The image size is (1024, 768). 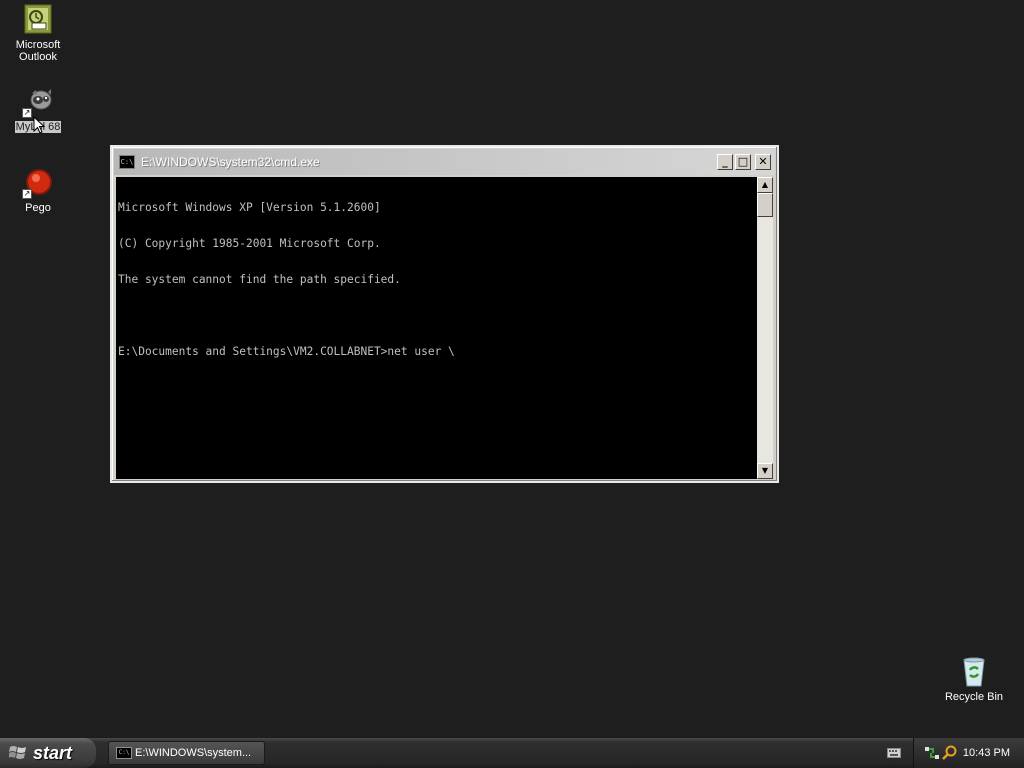 What do you see at coordinates (986, 753) in the screenshot?
I see `clock: 10:43 PM` at bounding box center [986, 753].